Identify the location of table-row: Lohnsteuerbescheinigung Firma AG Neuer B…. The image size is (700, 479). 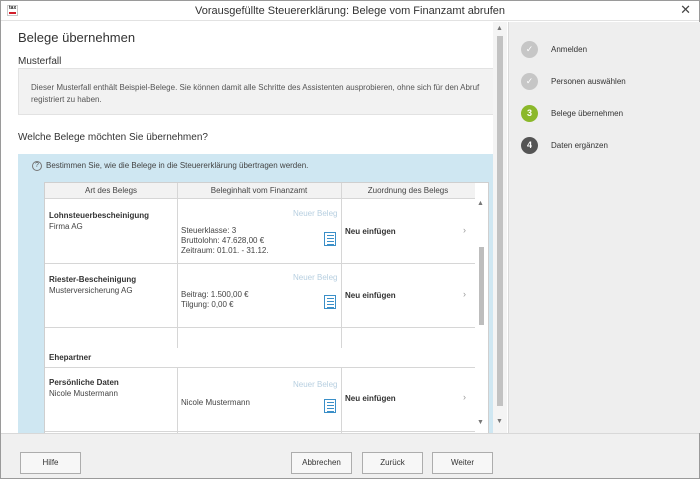
(260, 231).